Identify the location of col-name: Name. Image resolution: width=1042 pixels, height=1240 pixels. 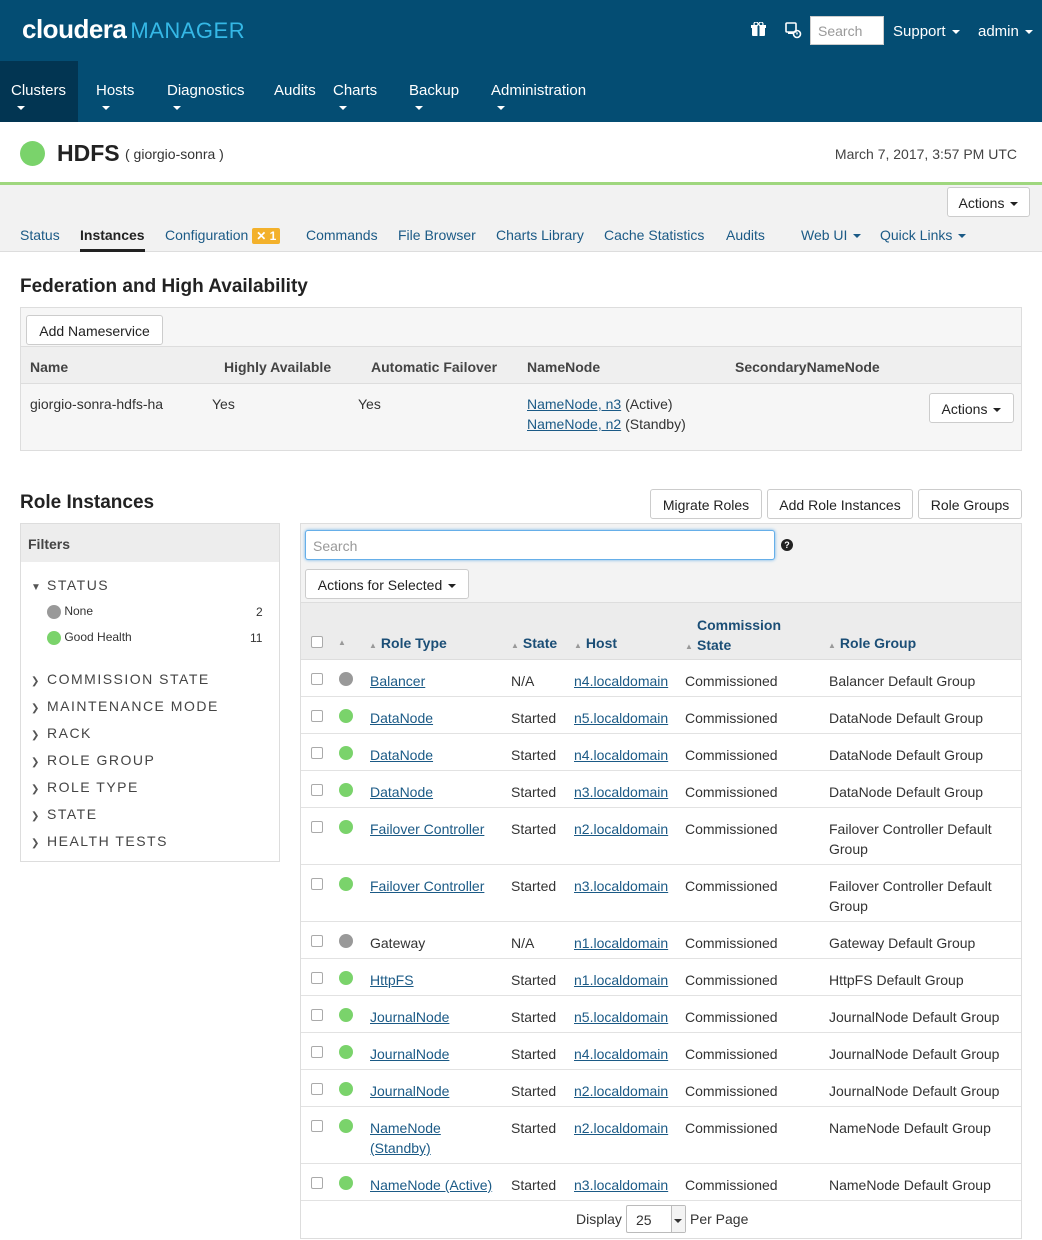
(49, 367).